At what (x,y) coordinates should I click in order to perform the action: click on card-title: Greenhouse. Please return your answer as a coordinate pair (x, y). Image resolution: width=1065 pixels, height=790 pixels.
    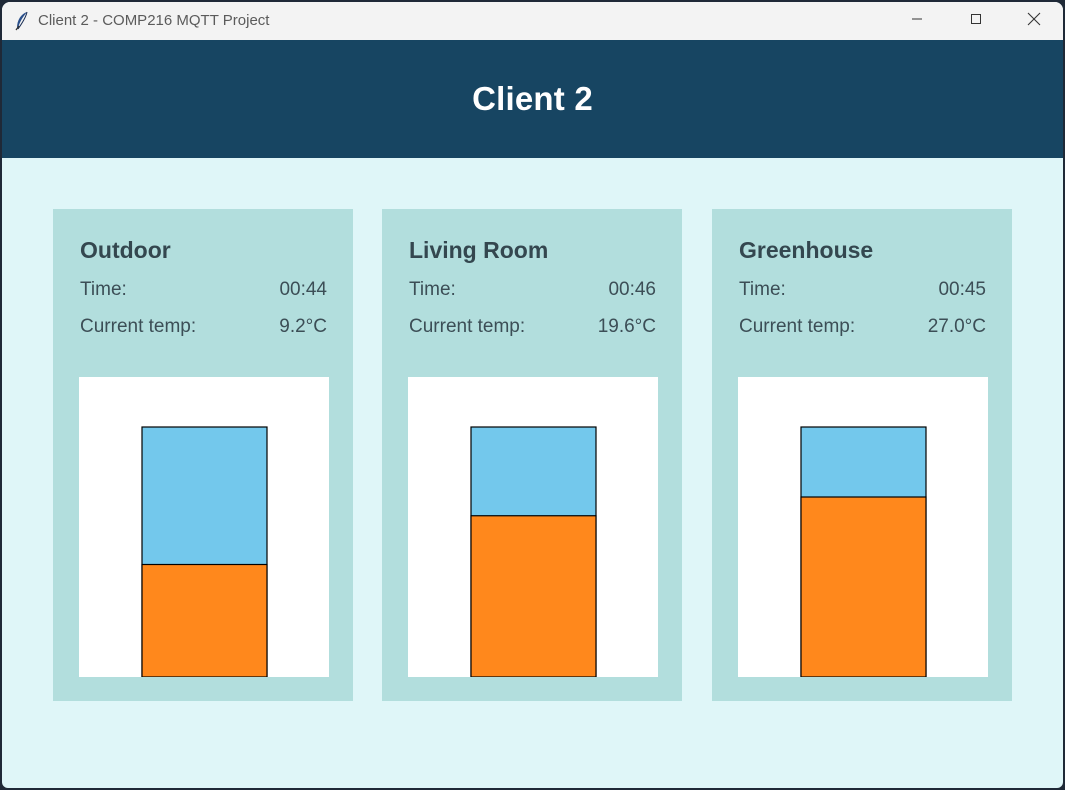
    Looking at the image, I should click on (806, 250).